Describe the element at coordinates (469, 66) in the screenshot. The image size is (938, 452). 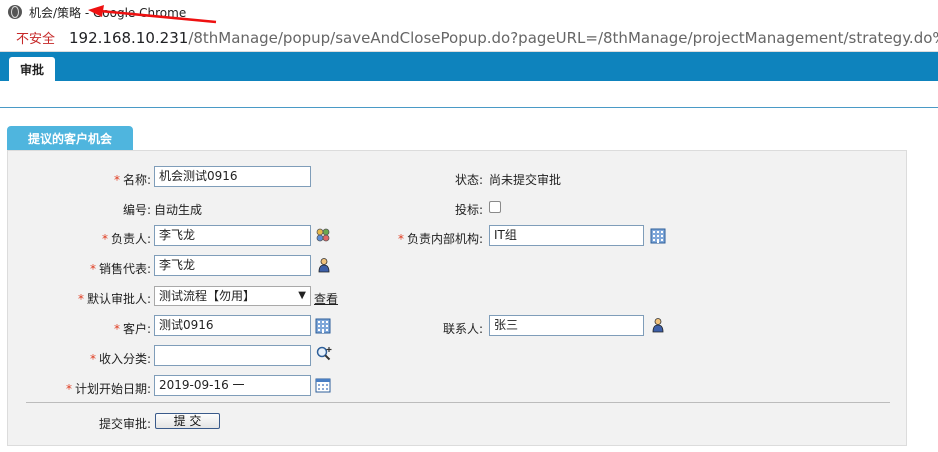
I see `tab-strip: 审批` at that location.